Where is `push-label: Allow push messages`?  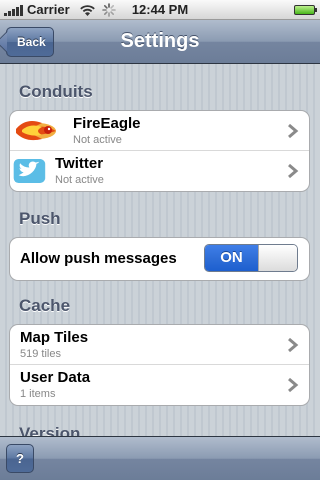 push-label: Allow push messages is located at coordinates (98, 258).